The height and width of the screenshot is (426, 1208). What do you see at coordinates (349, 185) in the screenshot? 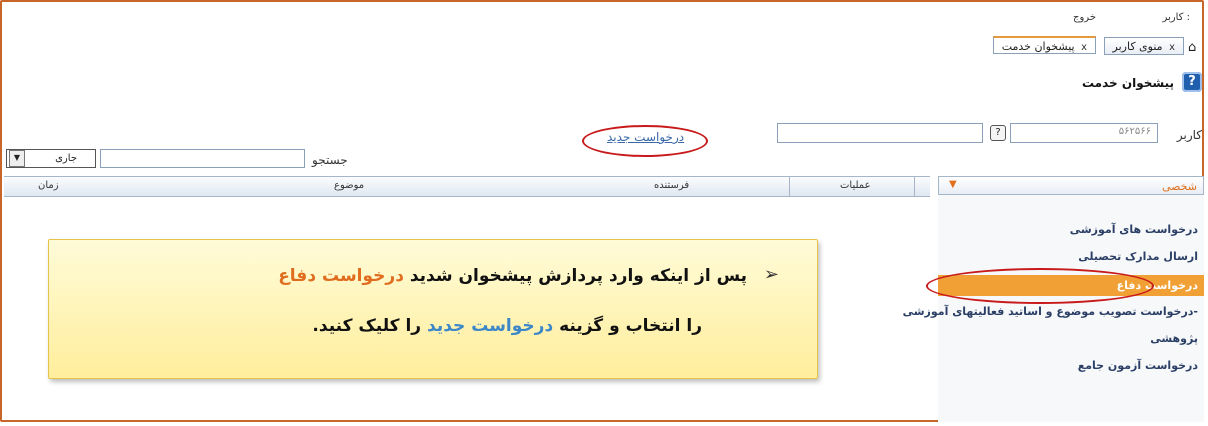
I see `column-header-subject: موضوع` at bounding box center [349, 185].